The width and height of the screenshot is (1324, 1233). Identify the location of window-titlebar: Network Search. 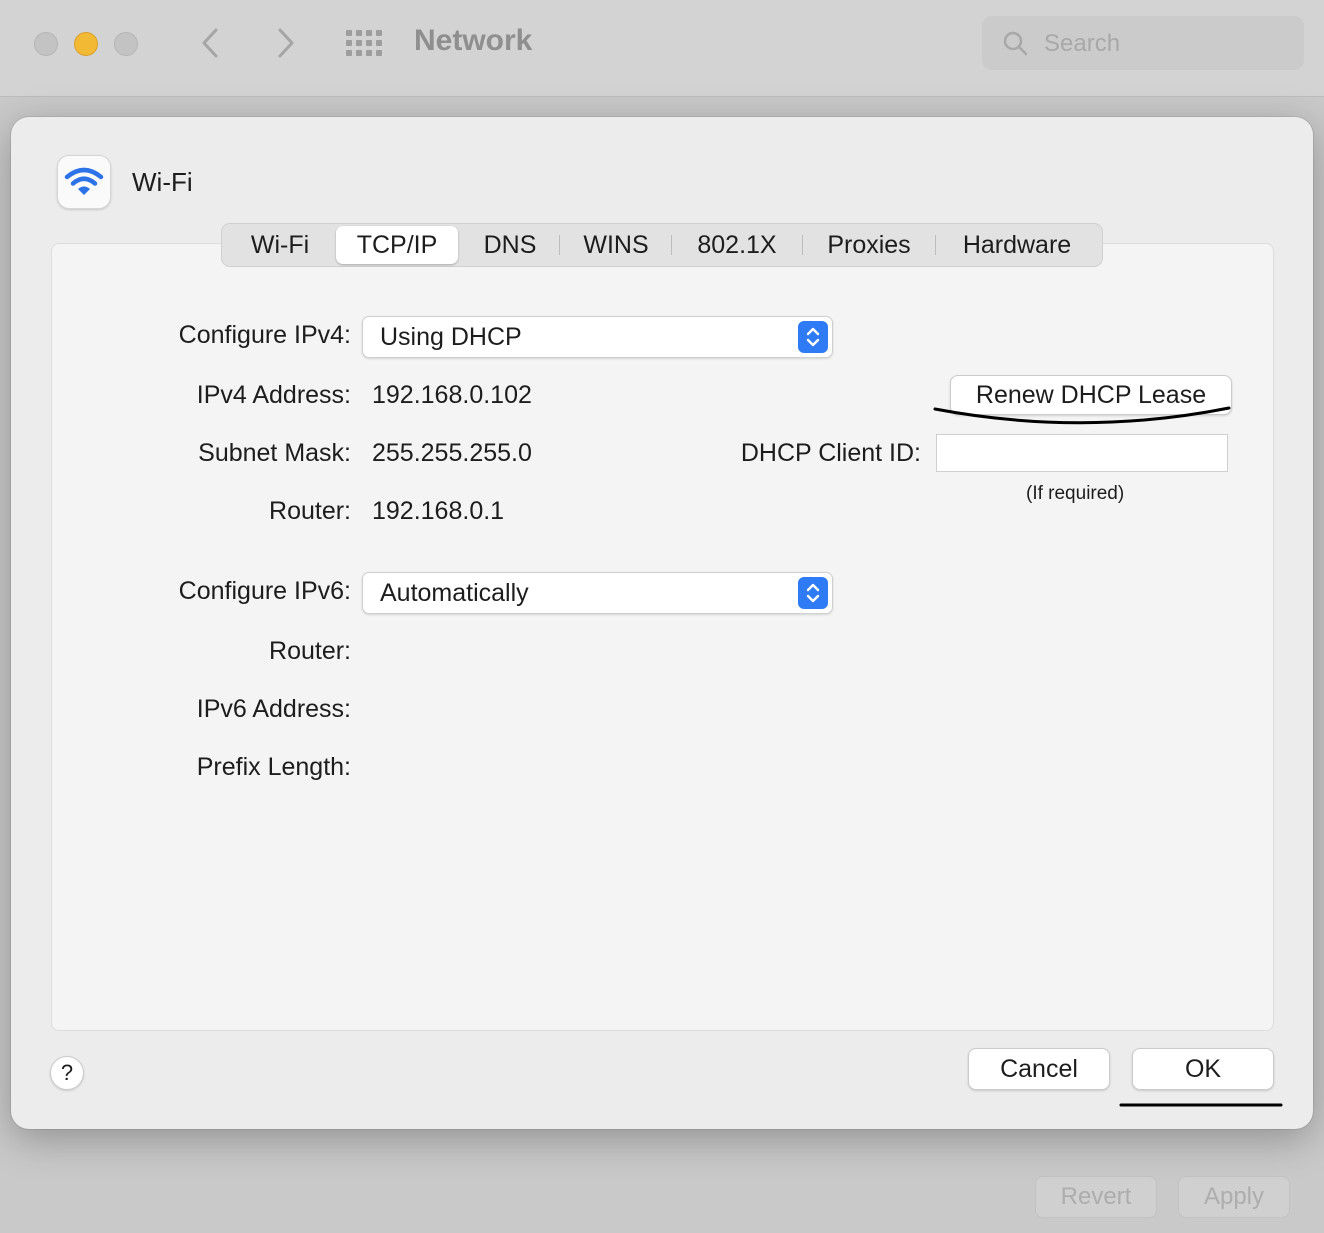
(662, 48).